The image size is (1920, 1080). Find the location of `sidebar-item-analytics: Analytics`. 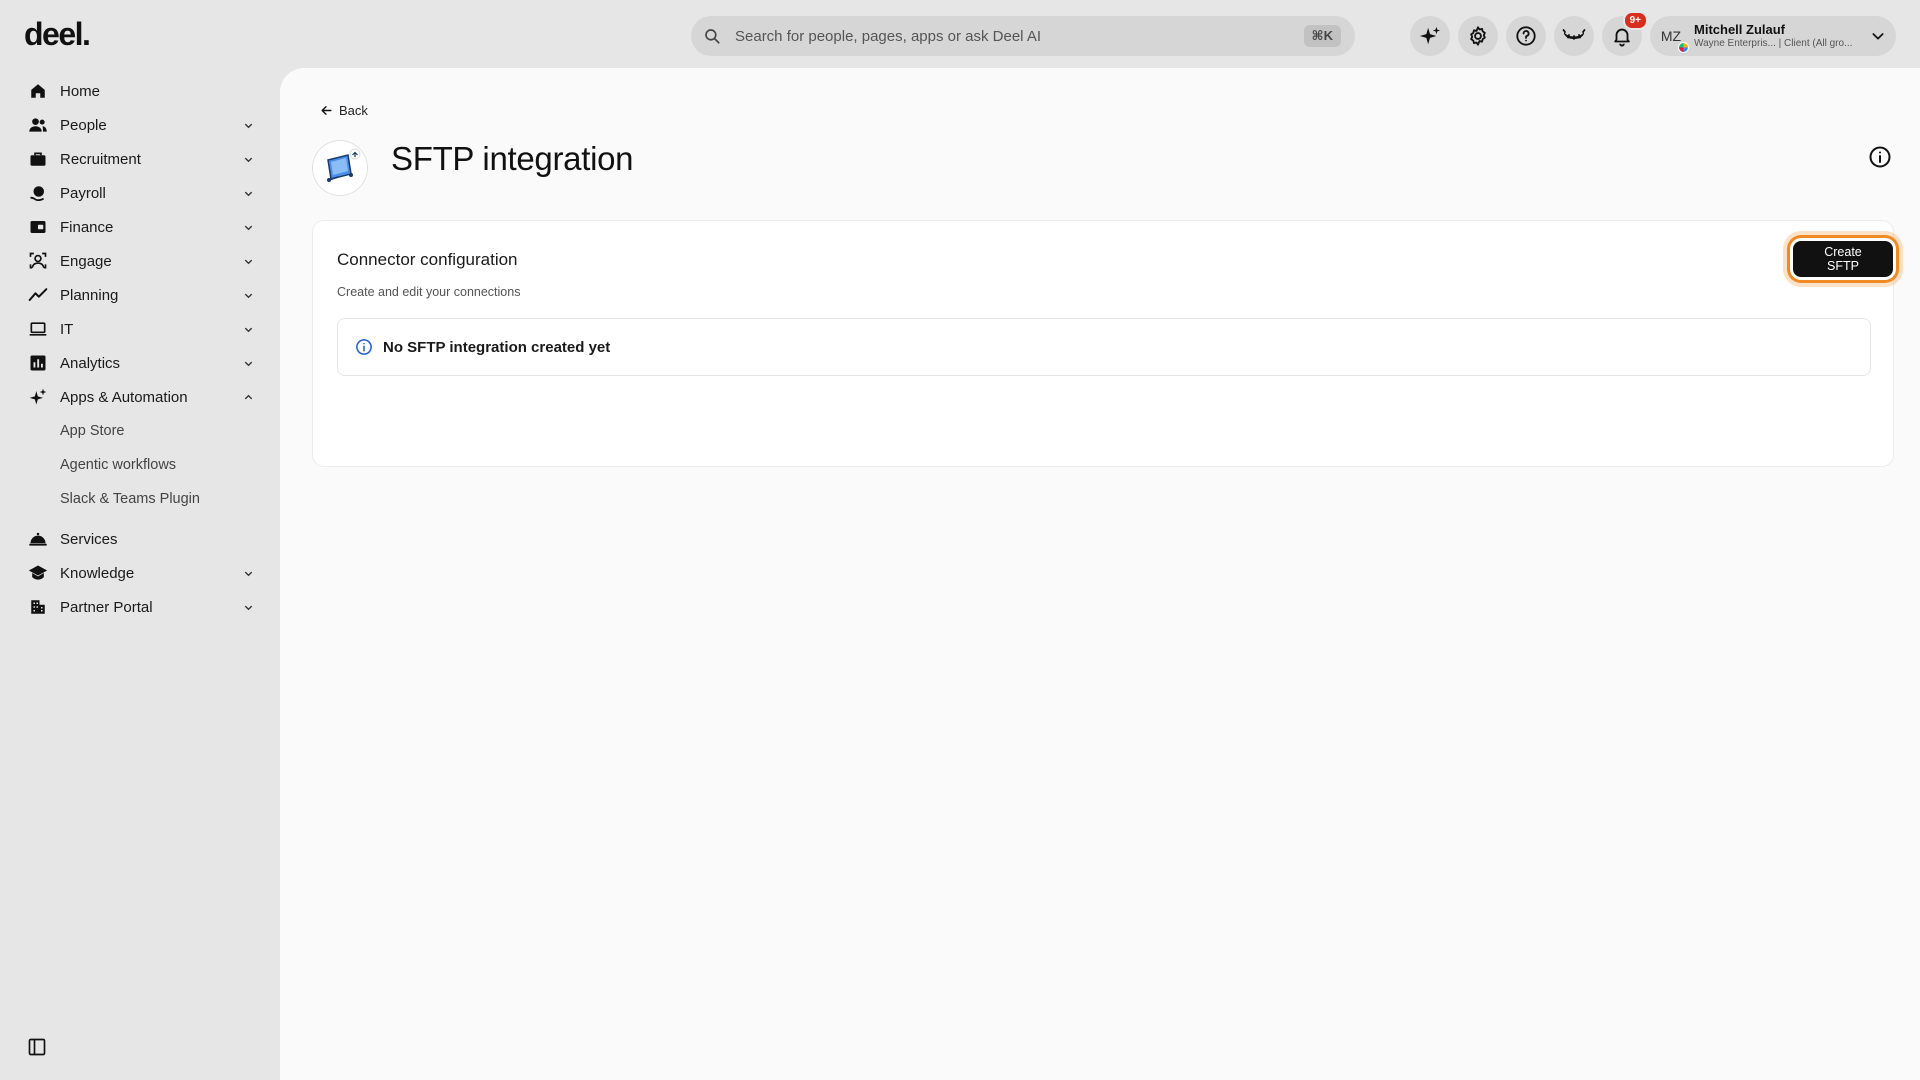

sidebar-item-analytics: Analytics is located at coordinates (140, 363).